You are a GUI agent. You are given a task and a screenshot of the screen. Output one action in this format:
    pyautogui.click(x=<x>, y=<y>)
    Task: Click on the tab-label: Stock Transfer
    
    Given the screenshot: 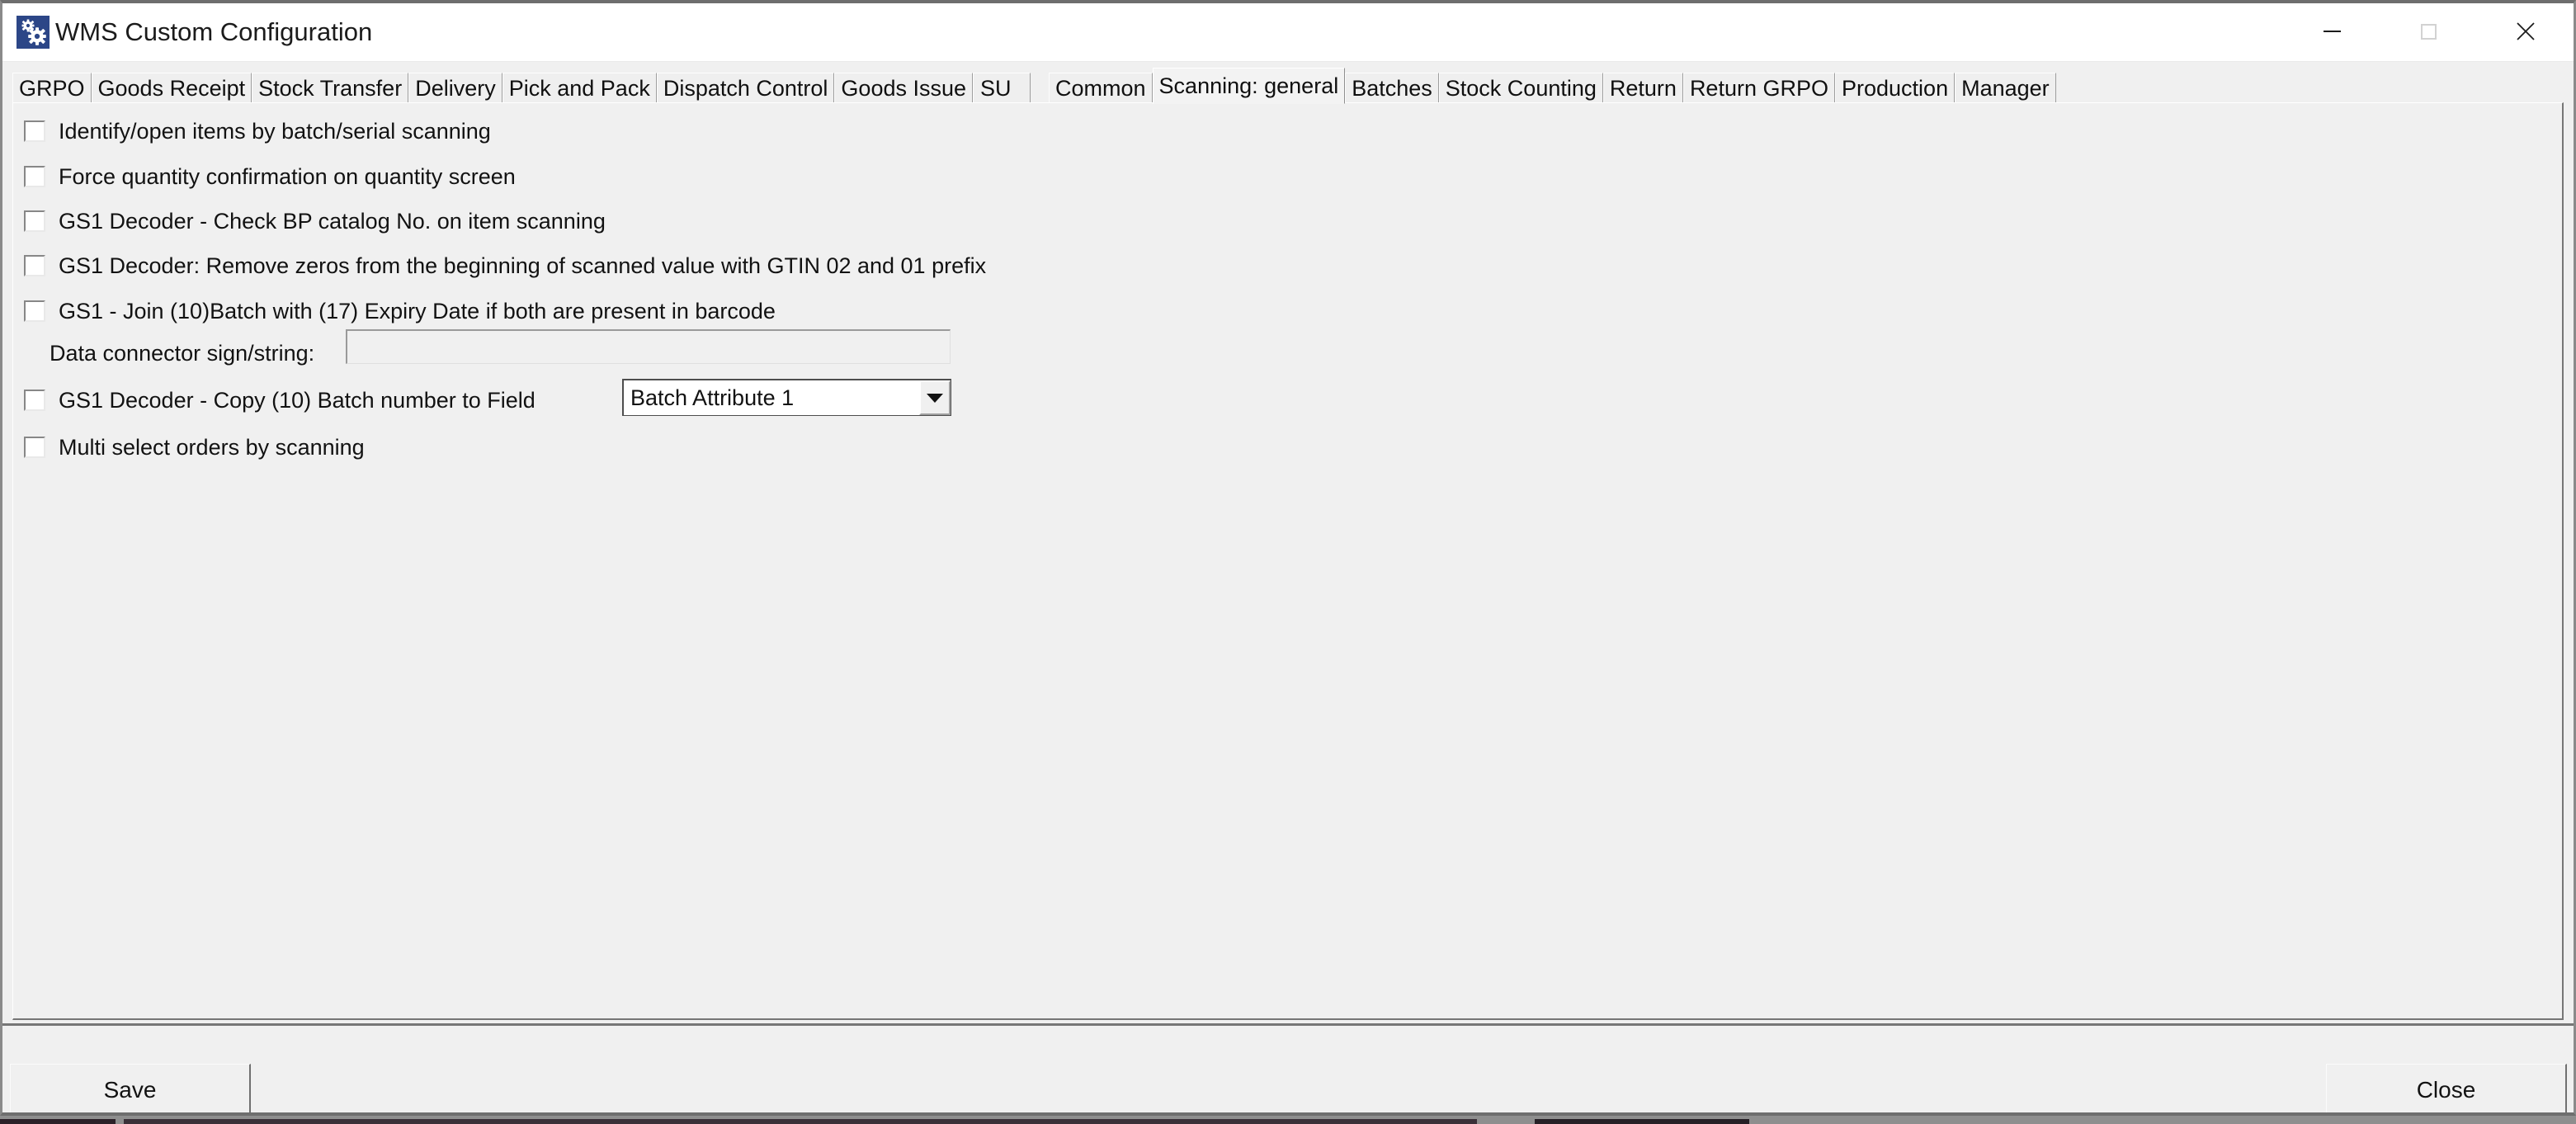 What is the action you would take?
    pyautogui.click(x=330, y=88)
    